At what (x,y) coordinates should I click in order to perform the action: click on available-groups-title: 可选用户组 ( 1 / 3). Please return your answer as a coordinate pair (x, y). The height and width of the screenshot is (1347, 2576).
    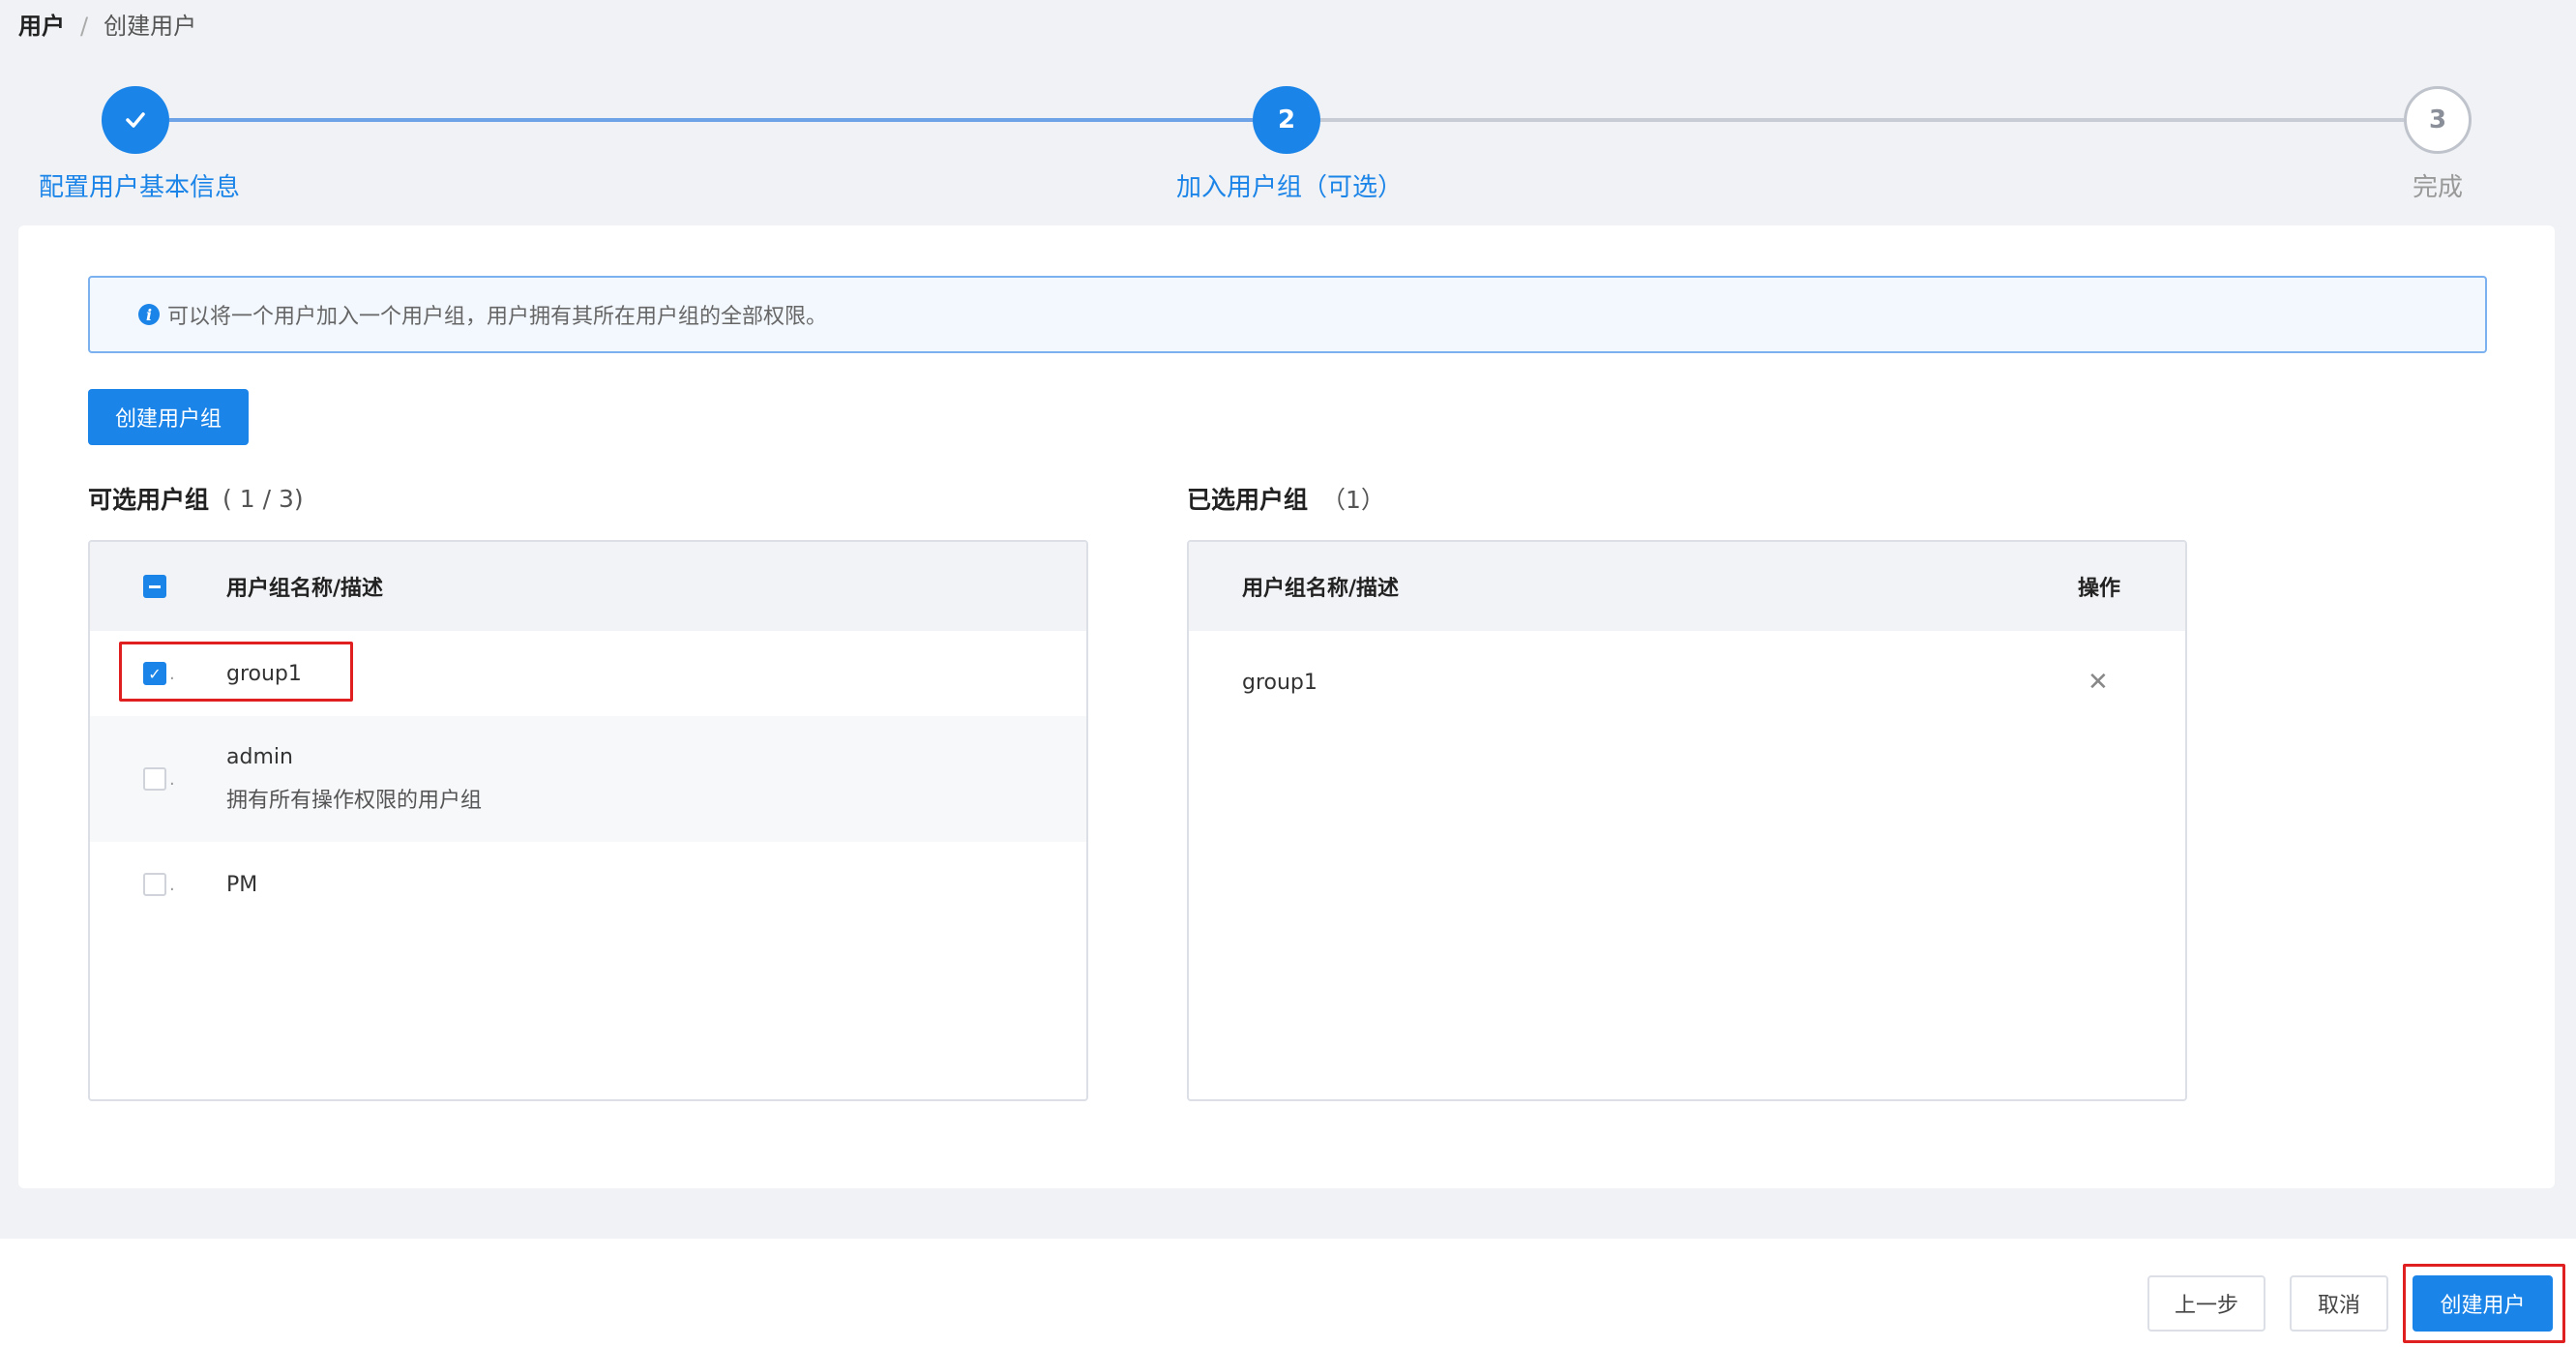
    Looking at the image, I should click on (196, 499).